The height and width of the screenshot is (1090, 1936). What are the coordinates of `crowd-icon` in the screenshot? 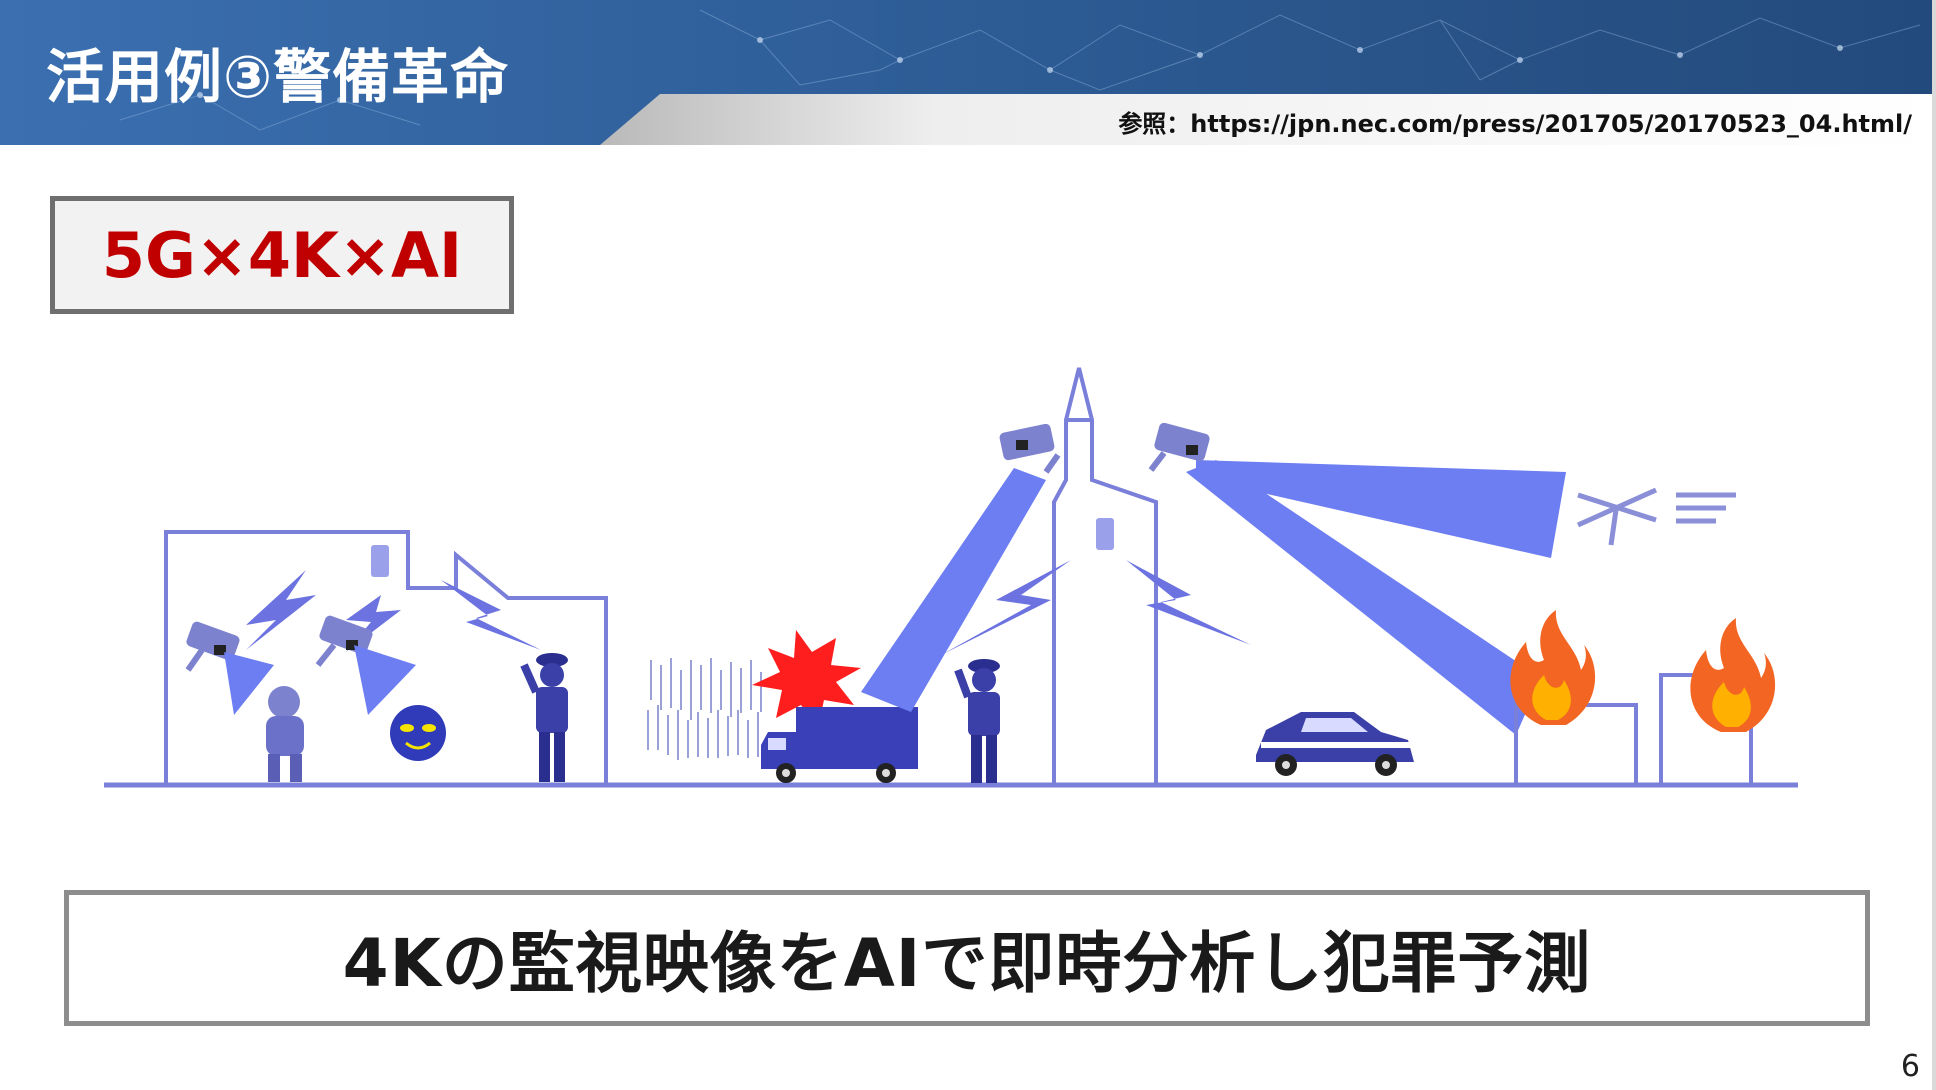 It's located at (704, 709).